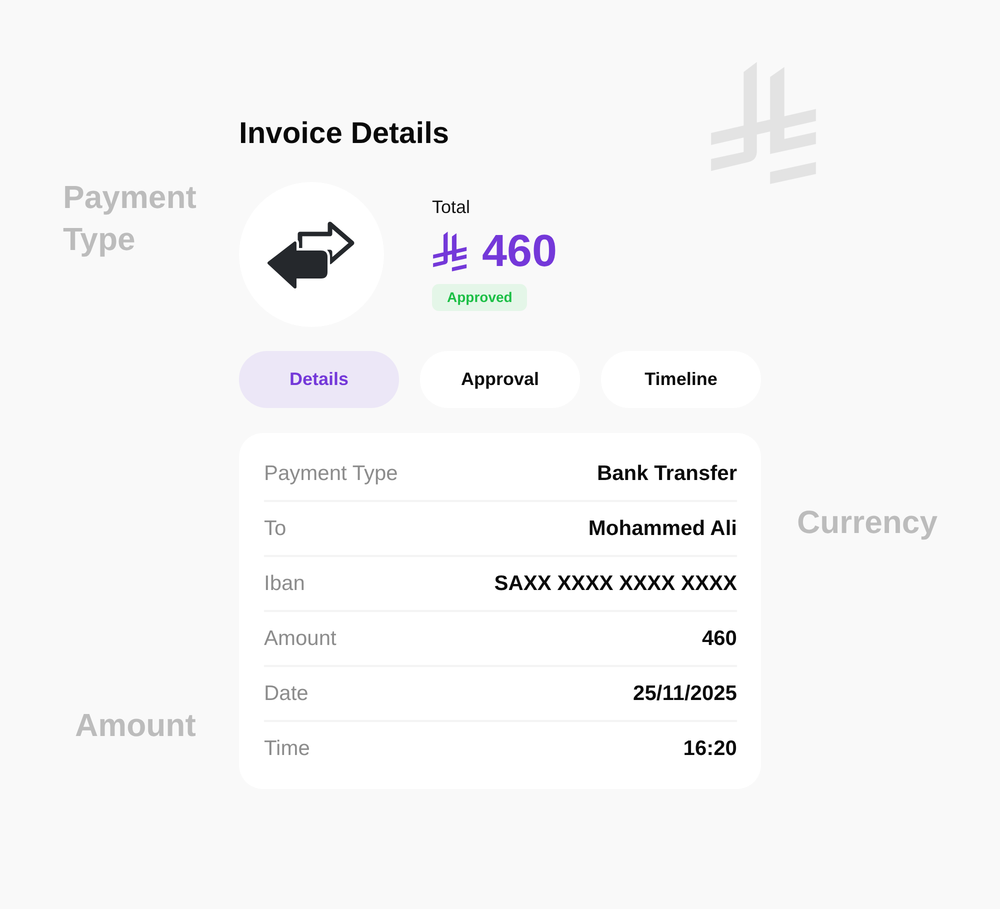 The height and width of the screenshot is (909, 1000). What do you see at coordinates (300, 638) in the screenshot?
I see `detail-label: Amount` at bounding box center [300, 638].